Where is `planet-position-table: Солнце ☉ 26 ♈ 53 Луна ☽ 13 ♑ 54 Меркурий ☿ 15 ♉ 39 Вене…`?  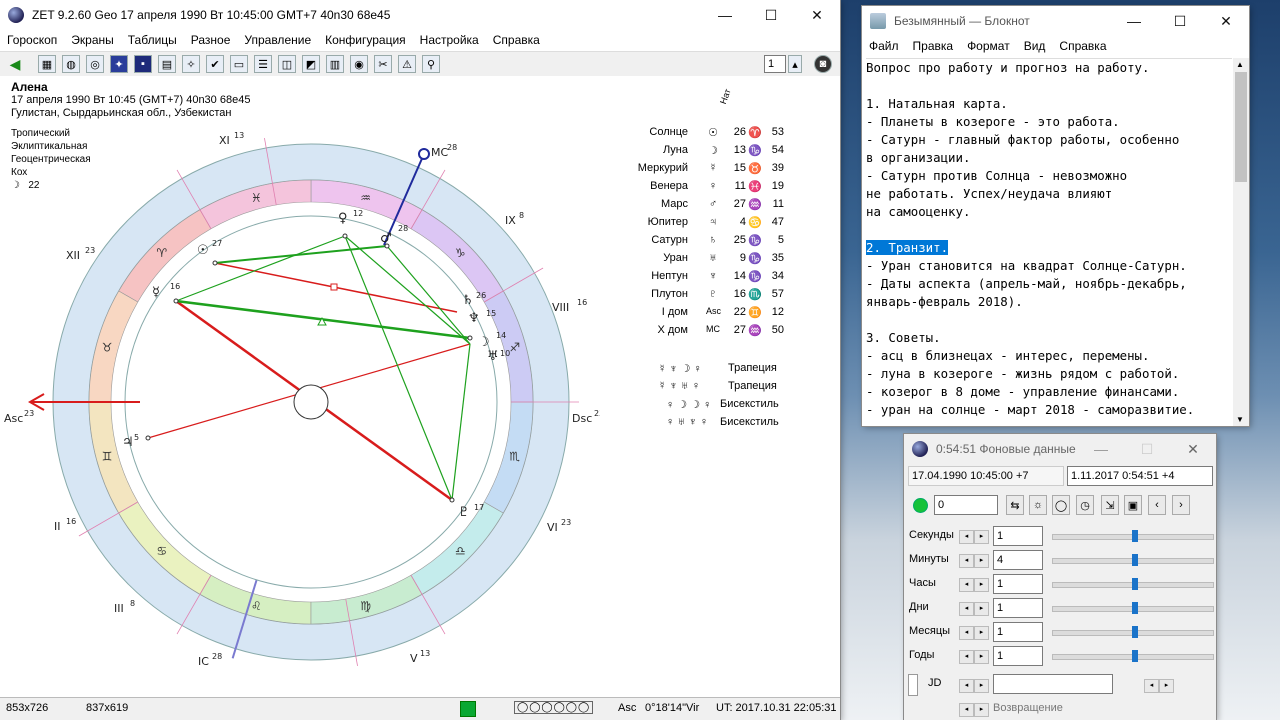 planet-position-table: Солнце ☉ 26 ♈ 53 Луна ☽ 13 ♑ 54 Меркурий ☿ 15 ♉ 39 Вене… is located at coordinates (706, 236).